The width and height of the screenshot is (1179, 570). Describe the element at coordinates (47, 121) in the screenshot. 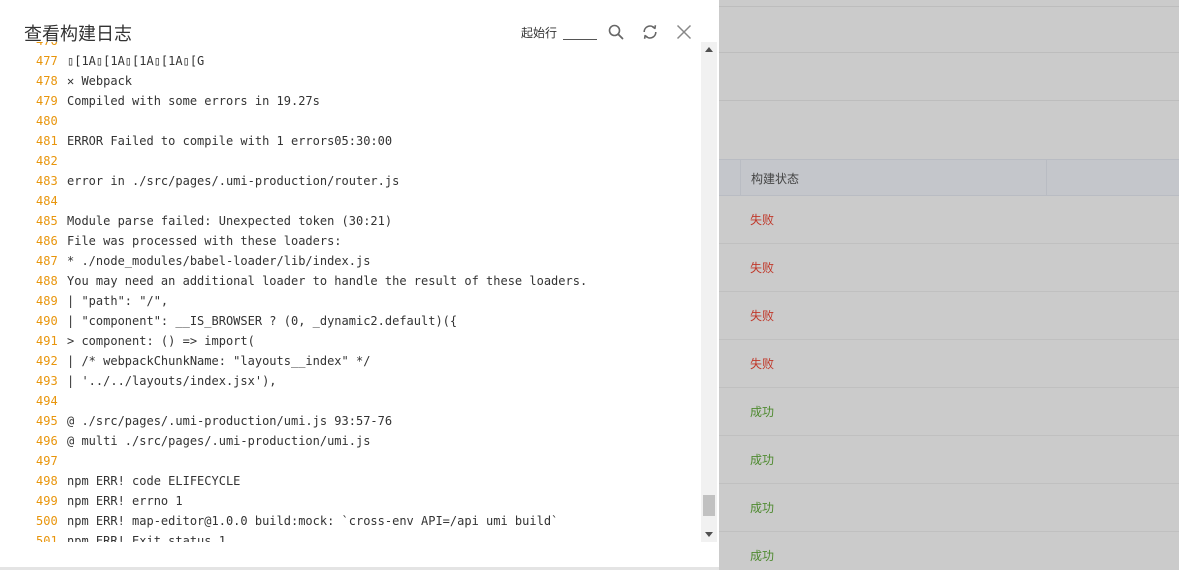

I see `line-number: 480` at that location.